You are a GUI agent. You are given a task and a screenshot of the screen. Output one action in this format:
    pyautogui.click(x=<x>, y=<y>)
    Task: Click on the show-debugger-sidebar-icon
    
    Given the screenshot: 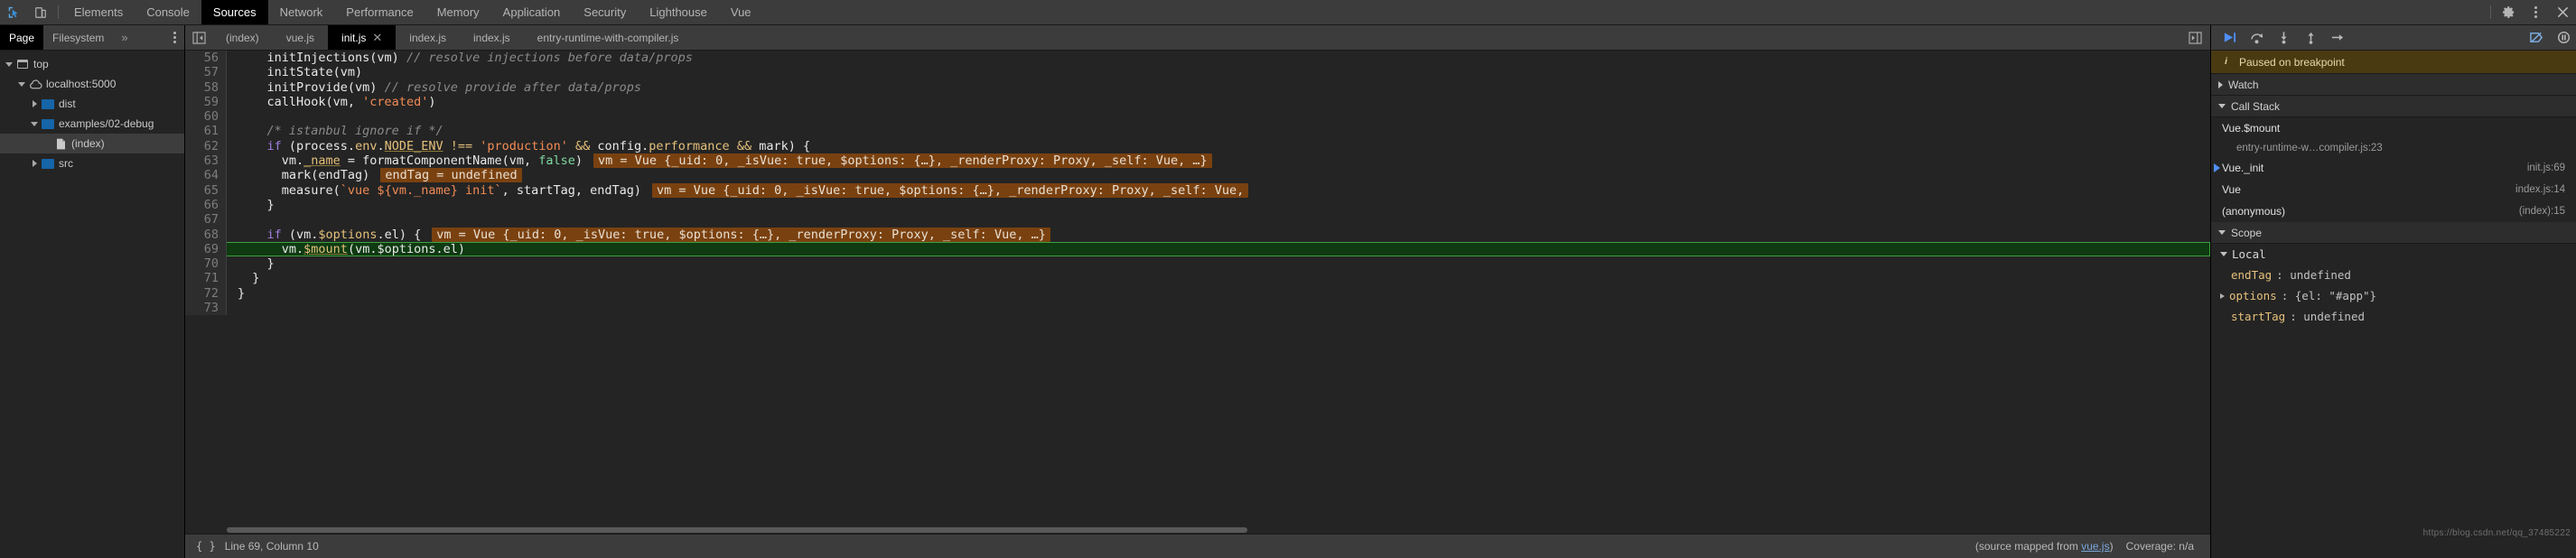 What is the action you would take?
    pyautogui.click(x=2194, y=37)
    